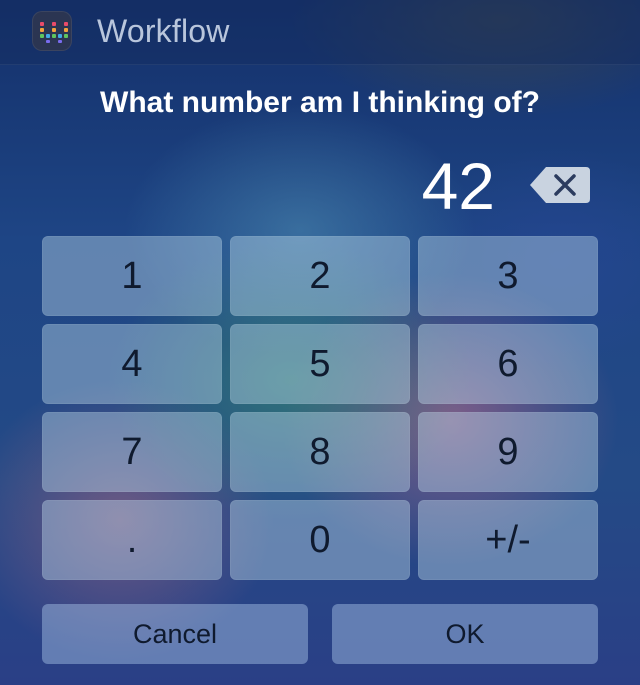 The width and height of the screenshot is (640, 685). Describe the element at coordinates (458, 186) in the screenshot. I see `number-display: 42` at that location.